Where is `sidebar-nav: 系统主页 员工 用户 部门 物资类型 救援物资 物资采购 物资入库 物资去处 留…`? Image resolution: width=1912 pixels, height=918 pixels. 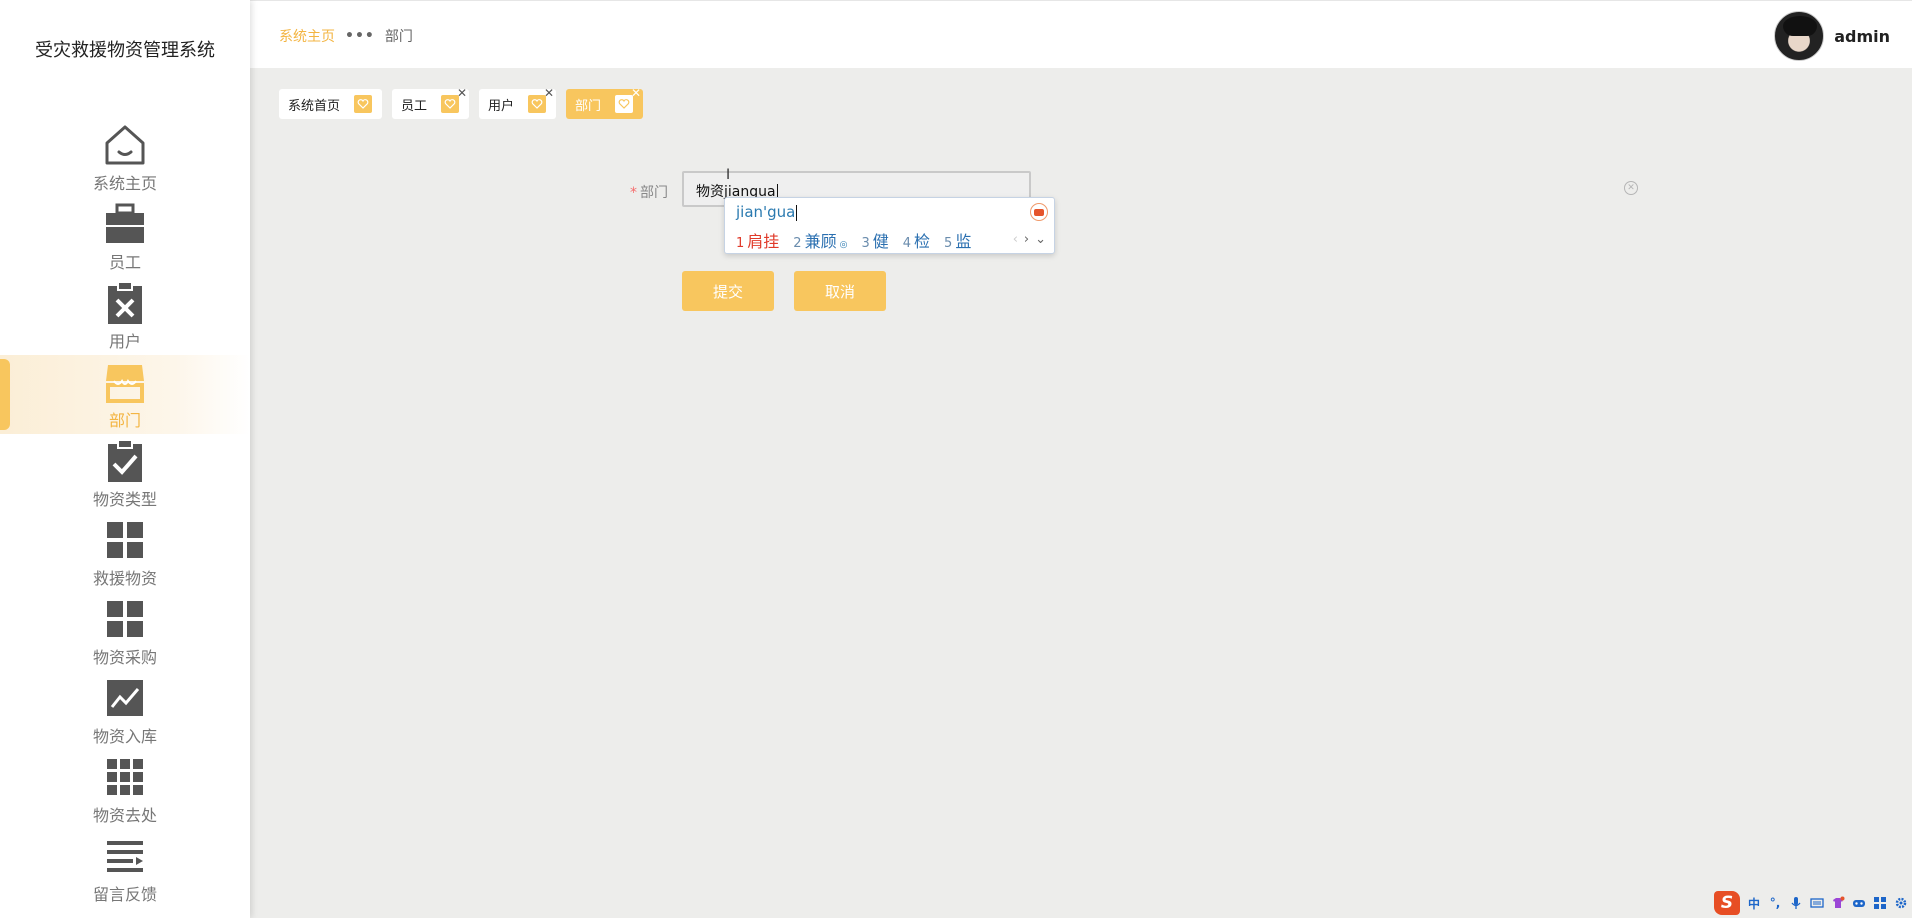
sidebar-nav: 系统主页 员工 用户 部门 物资类型 救援物资 物资采购 物资入库 物资去处 留… is located at coordinates (125, 513).